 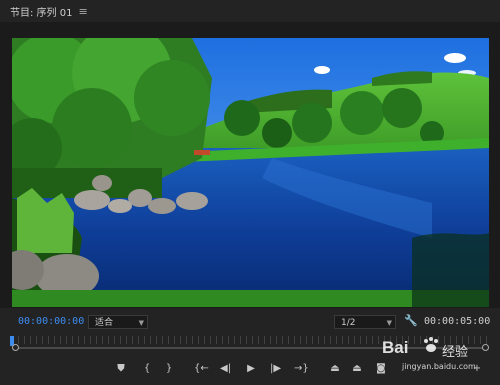 I want to click on panel-header: 节目: 序列 01 ≡, so click(x=250, y=11).